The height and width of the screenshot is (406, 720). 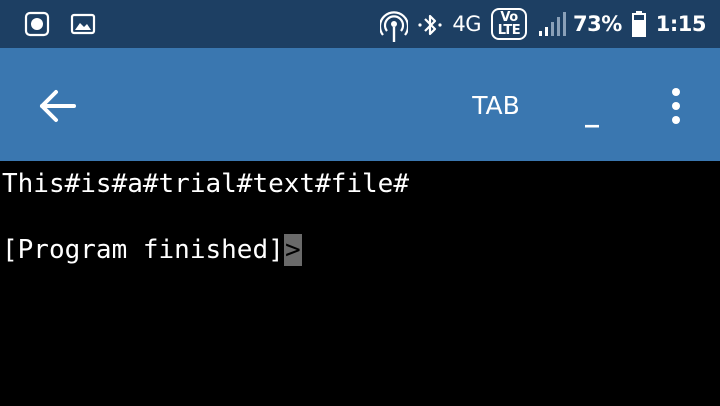 I want to click on image-icon, so click(x=83, y=24).